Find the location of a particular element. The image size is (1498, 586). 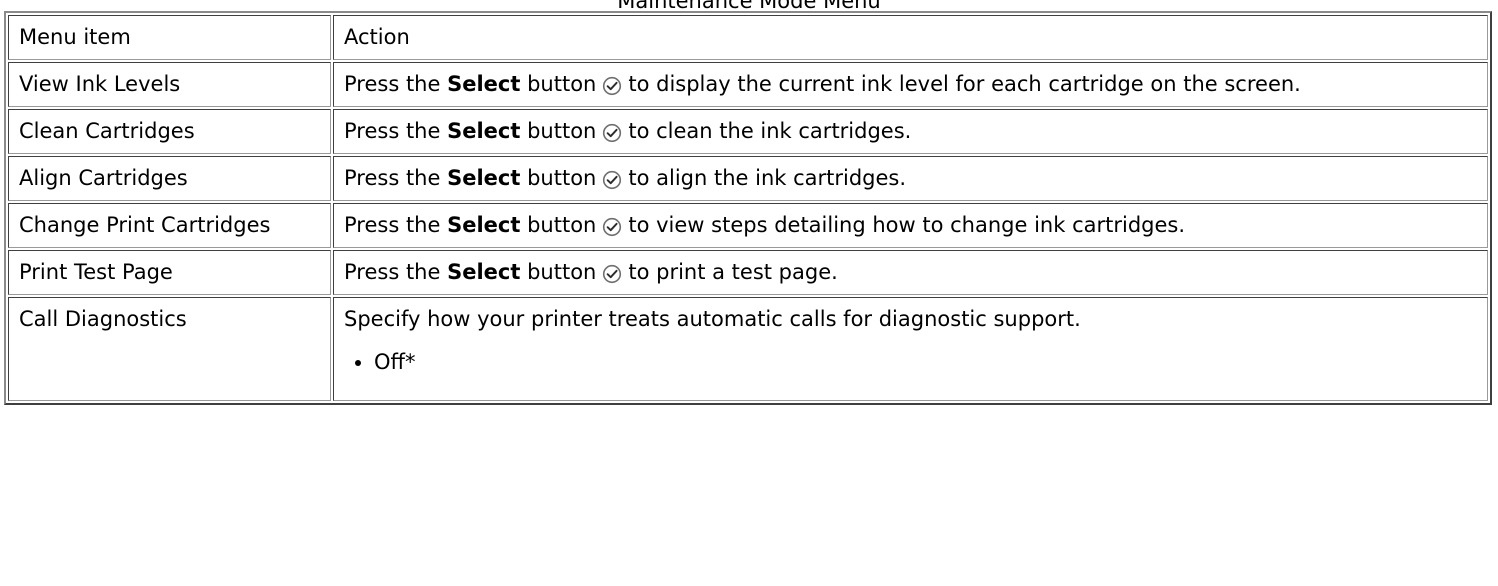

action-text-after: to print a test page. is located at coordinates (733, 272).